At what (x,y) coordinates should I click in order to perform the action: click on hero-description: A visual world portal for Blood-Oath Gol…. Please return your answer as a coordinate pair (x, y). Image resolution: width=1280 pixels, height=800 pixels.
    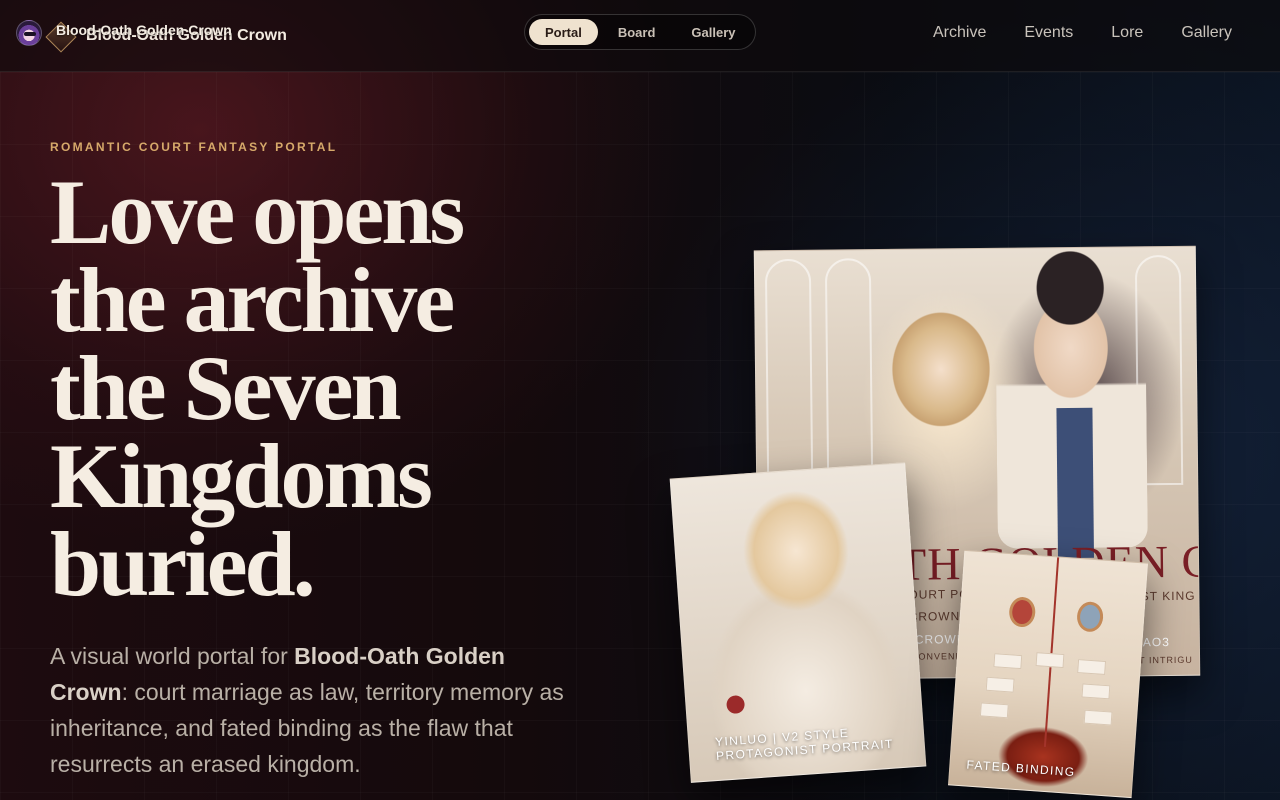
    Looking at the image, I should click on (310, 710).